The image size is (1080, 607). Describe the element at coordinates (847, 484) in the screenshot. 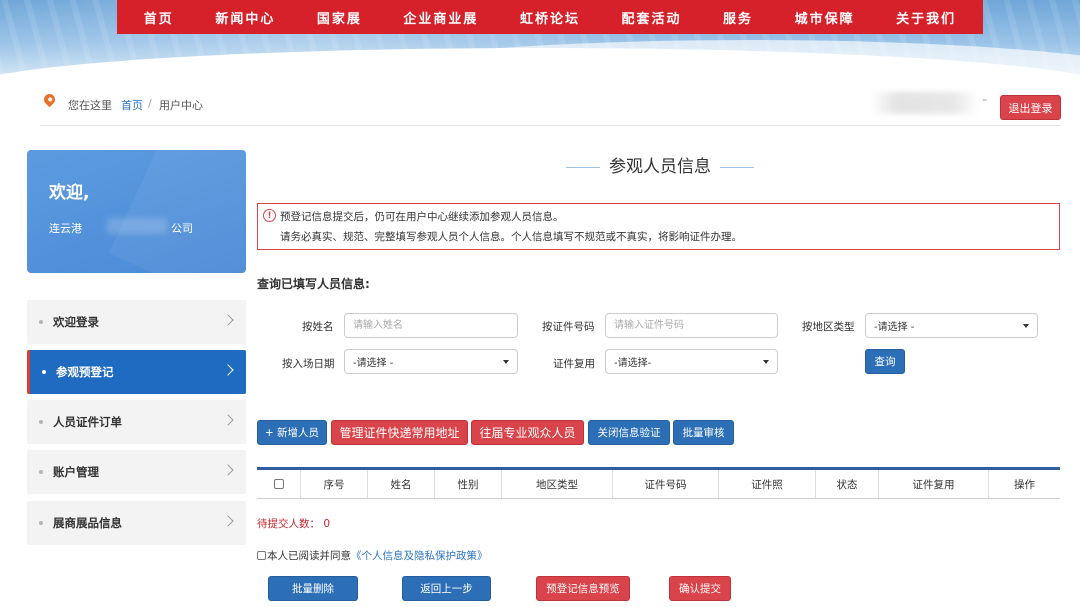

I see `column-header-status: 状态` at that location.